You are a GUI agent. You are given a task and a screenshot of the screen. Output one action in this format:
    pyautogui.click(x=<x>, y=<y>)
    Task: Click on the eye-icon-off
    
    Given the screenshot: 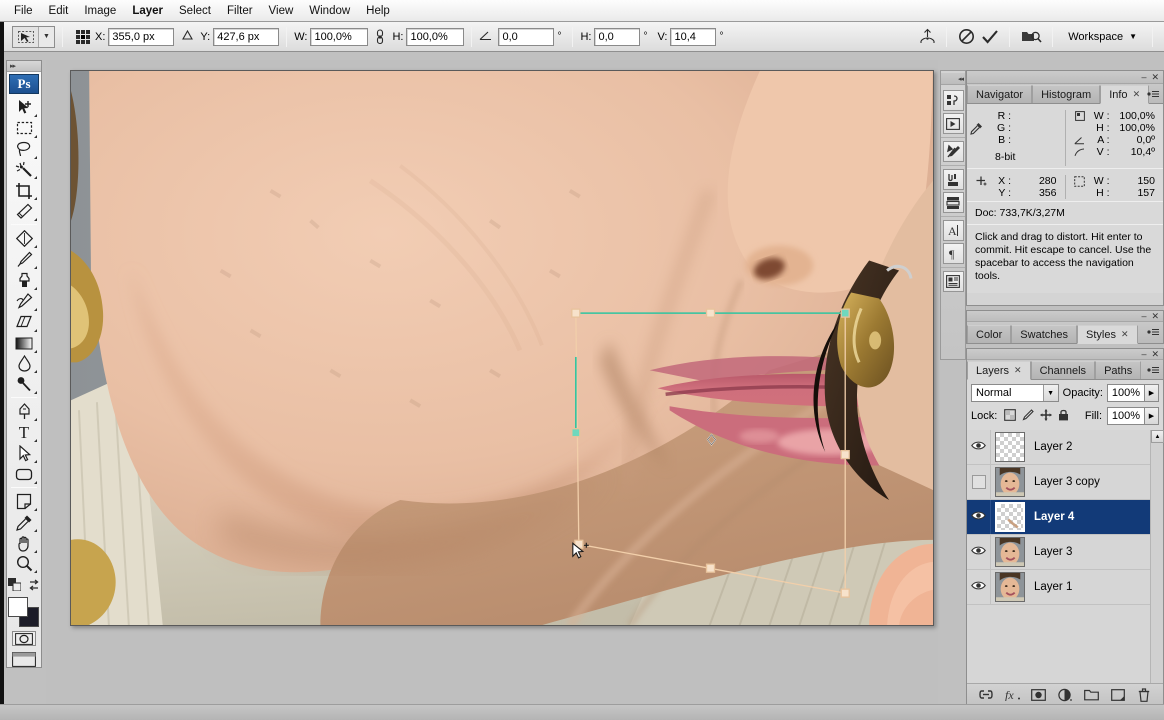 What is the action you would take?
    pyautogui.click(x=978, y=482)
    